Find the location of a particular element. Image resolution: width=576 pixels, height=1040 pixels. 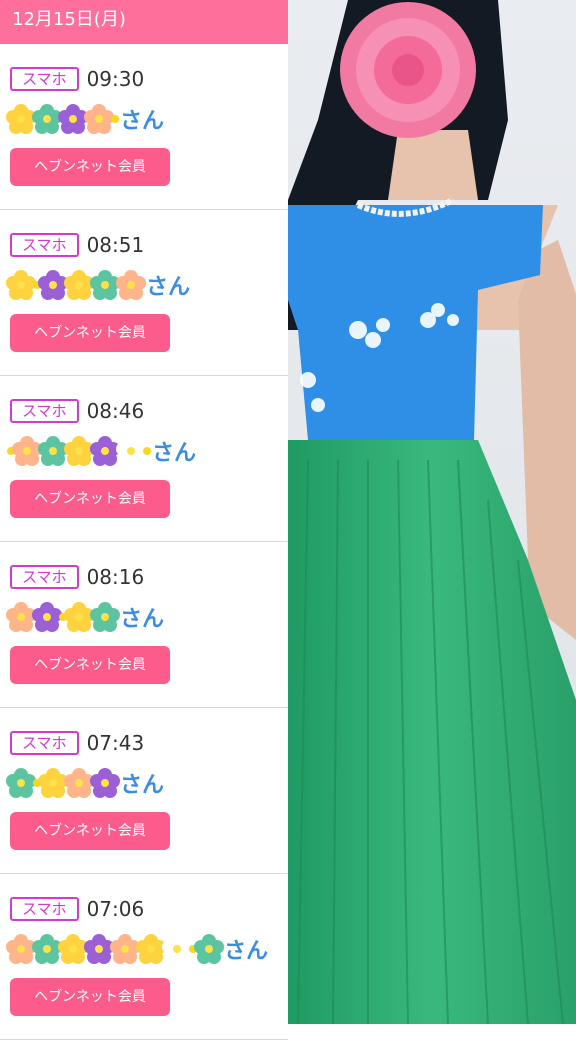

date-header: 12月15日(月) is located at coordinates (144, 22).